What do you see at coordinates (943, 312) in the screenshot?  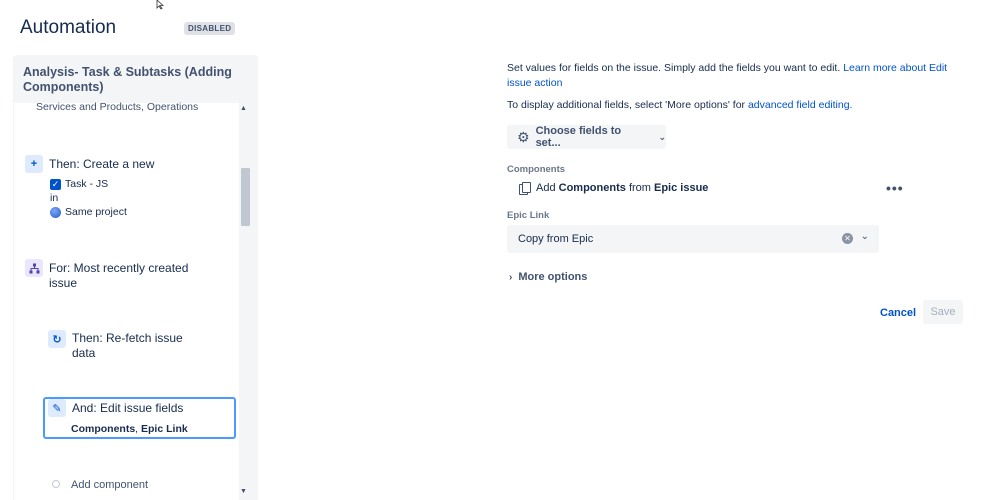 I see `save-button: Save` at bounding box center [943, 312].